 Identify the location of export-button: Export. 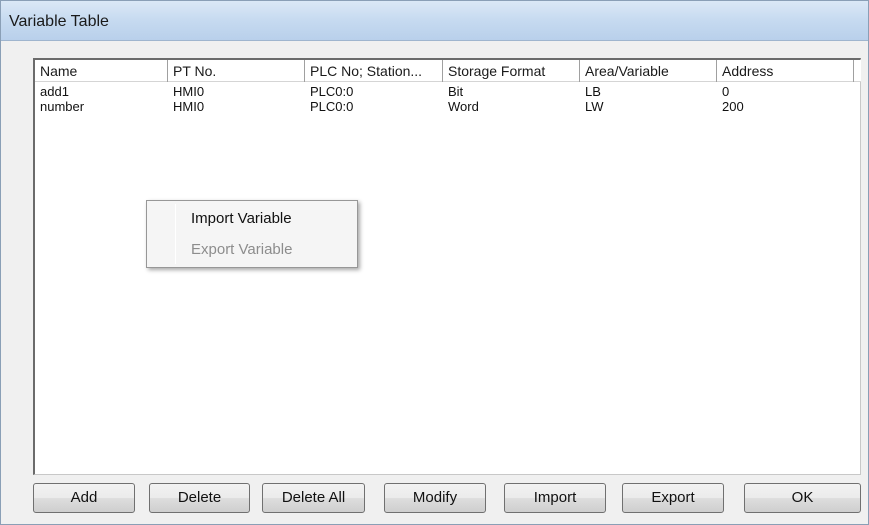
(673, 498).